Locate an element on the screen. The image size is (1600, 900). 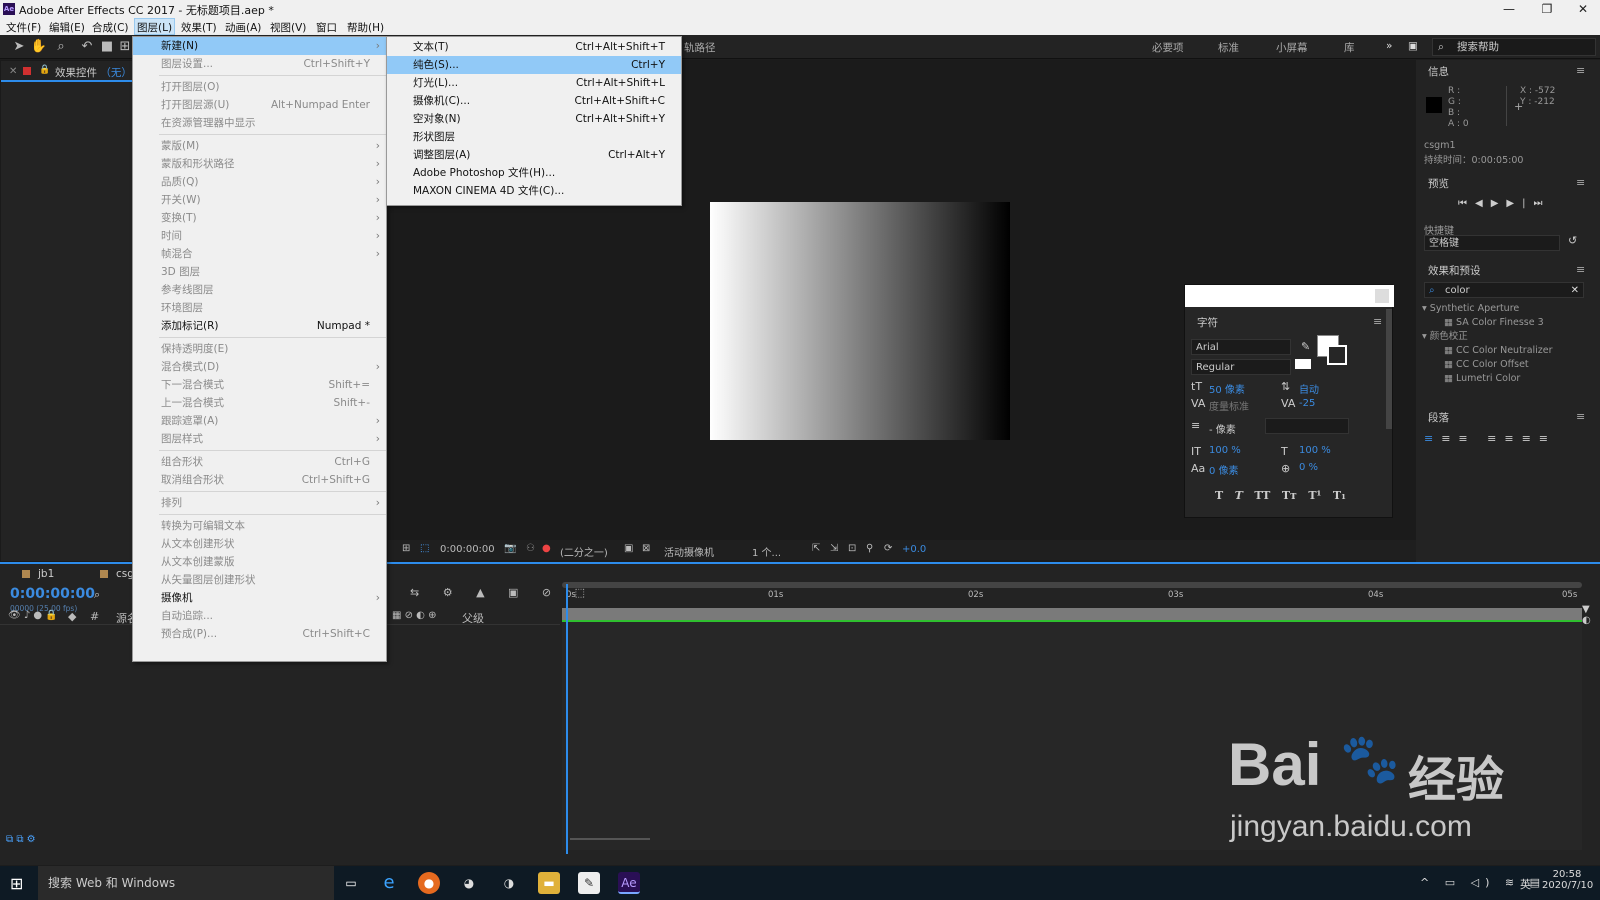
layer-menu-item: 取消组合形状 Ctrl+Shift+G is located at coordinates (259, 480).